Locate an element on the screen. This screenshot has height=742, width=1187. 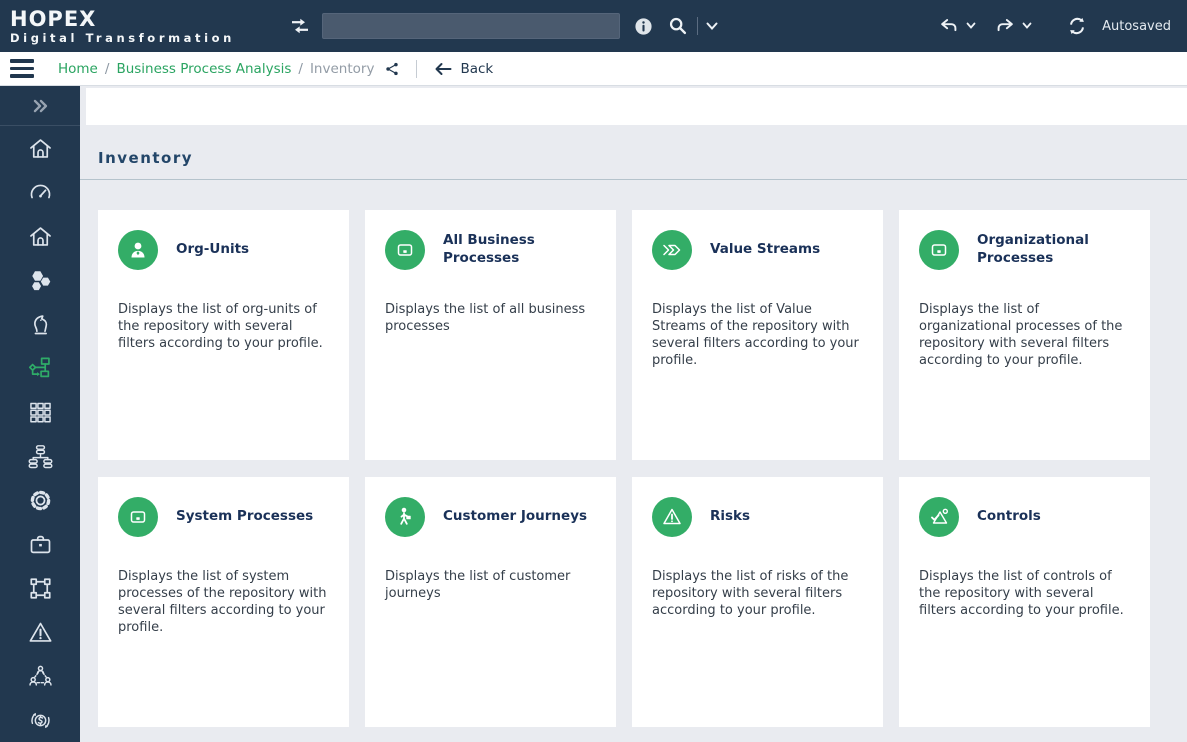
warning-triangle-icon is located at coordinates (40, 632).